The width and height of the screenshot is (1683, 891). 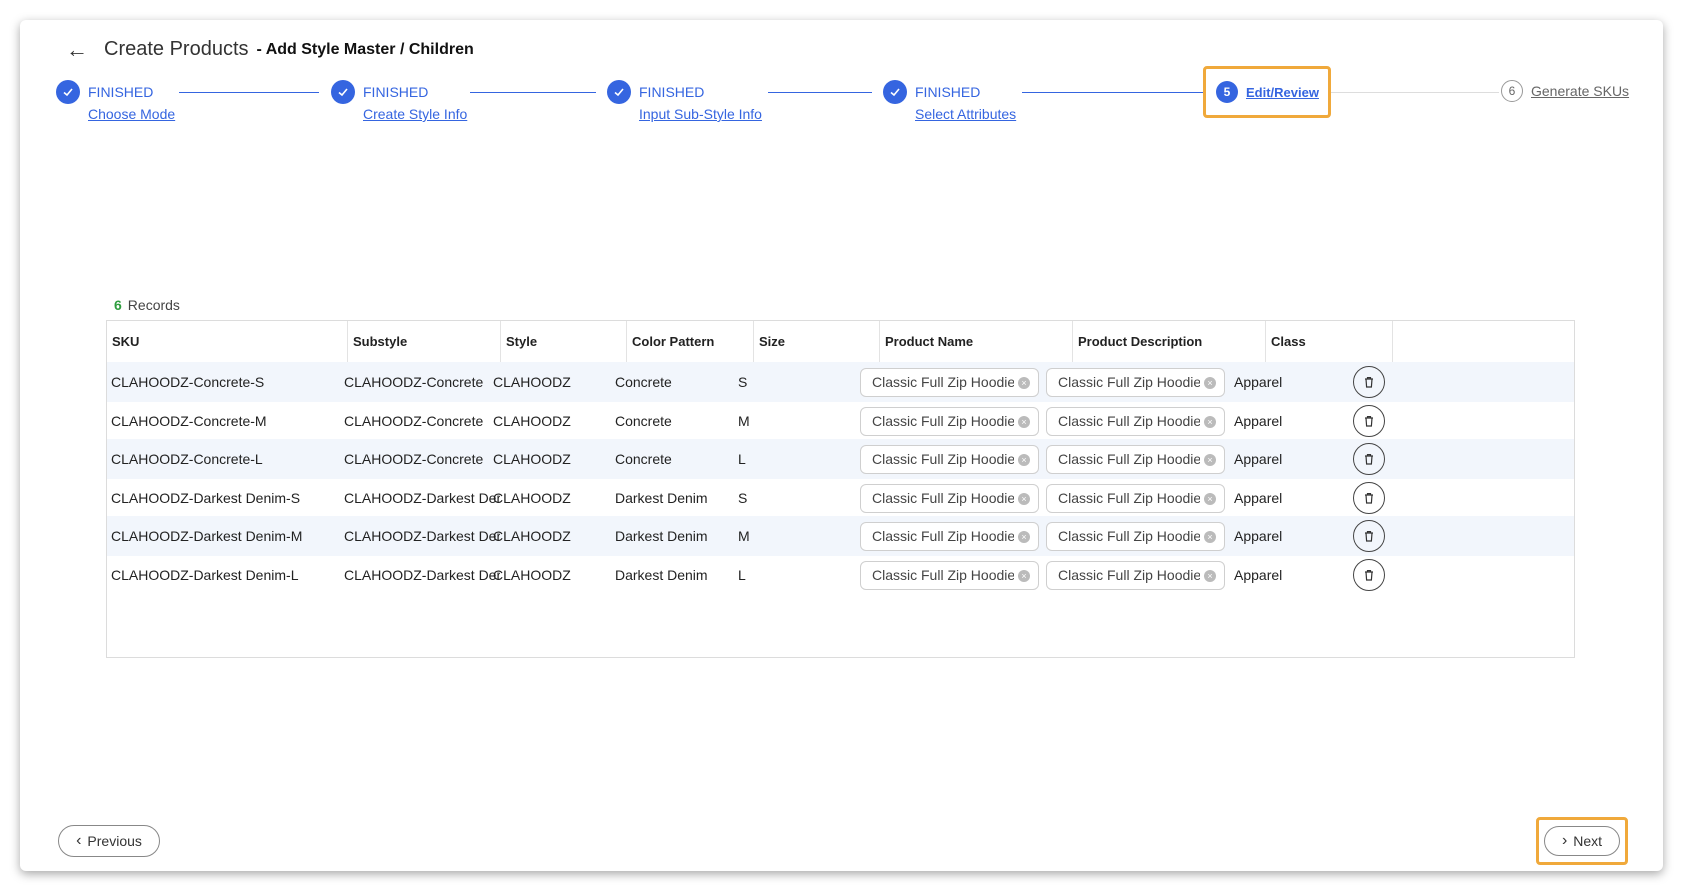 What do you see at coordinates (1580, 91) in the screenshot?
I see `step-link-generate-skus: Generate SKUs` at bounding box center [1580, 91].